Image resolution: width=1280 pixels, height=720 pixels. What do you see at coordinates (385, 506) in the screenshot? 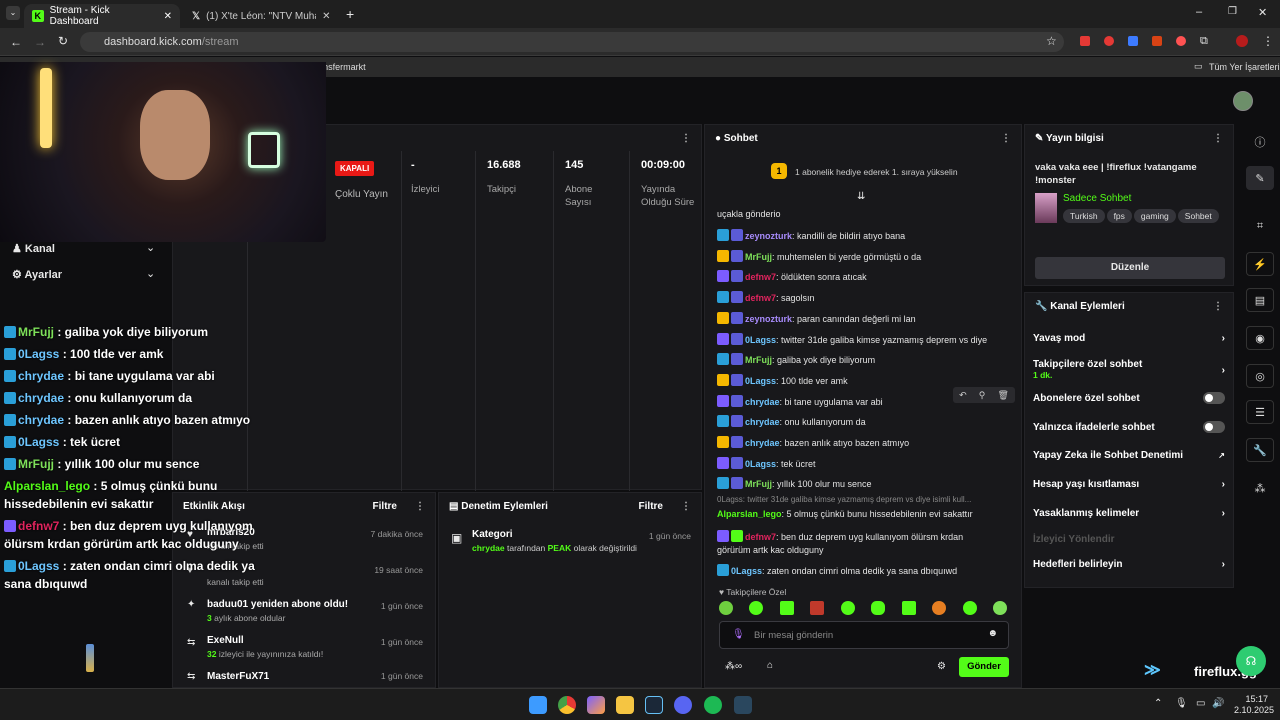
I see `activity-filter-button: Filtre` at bounding box center [385, 506].